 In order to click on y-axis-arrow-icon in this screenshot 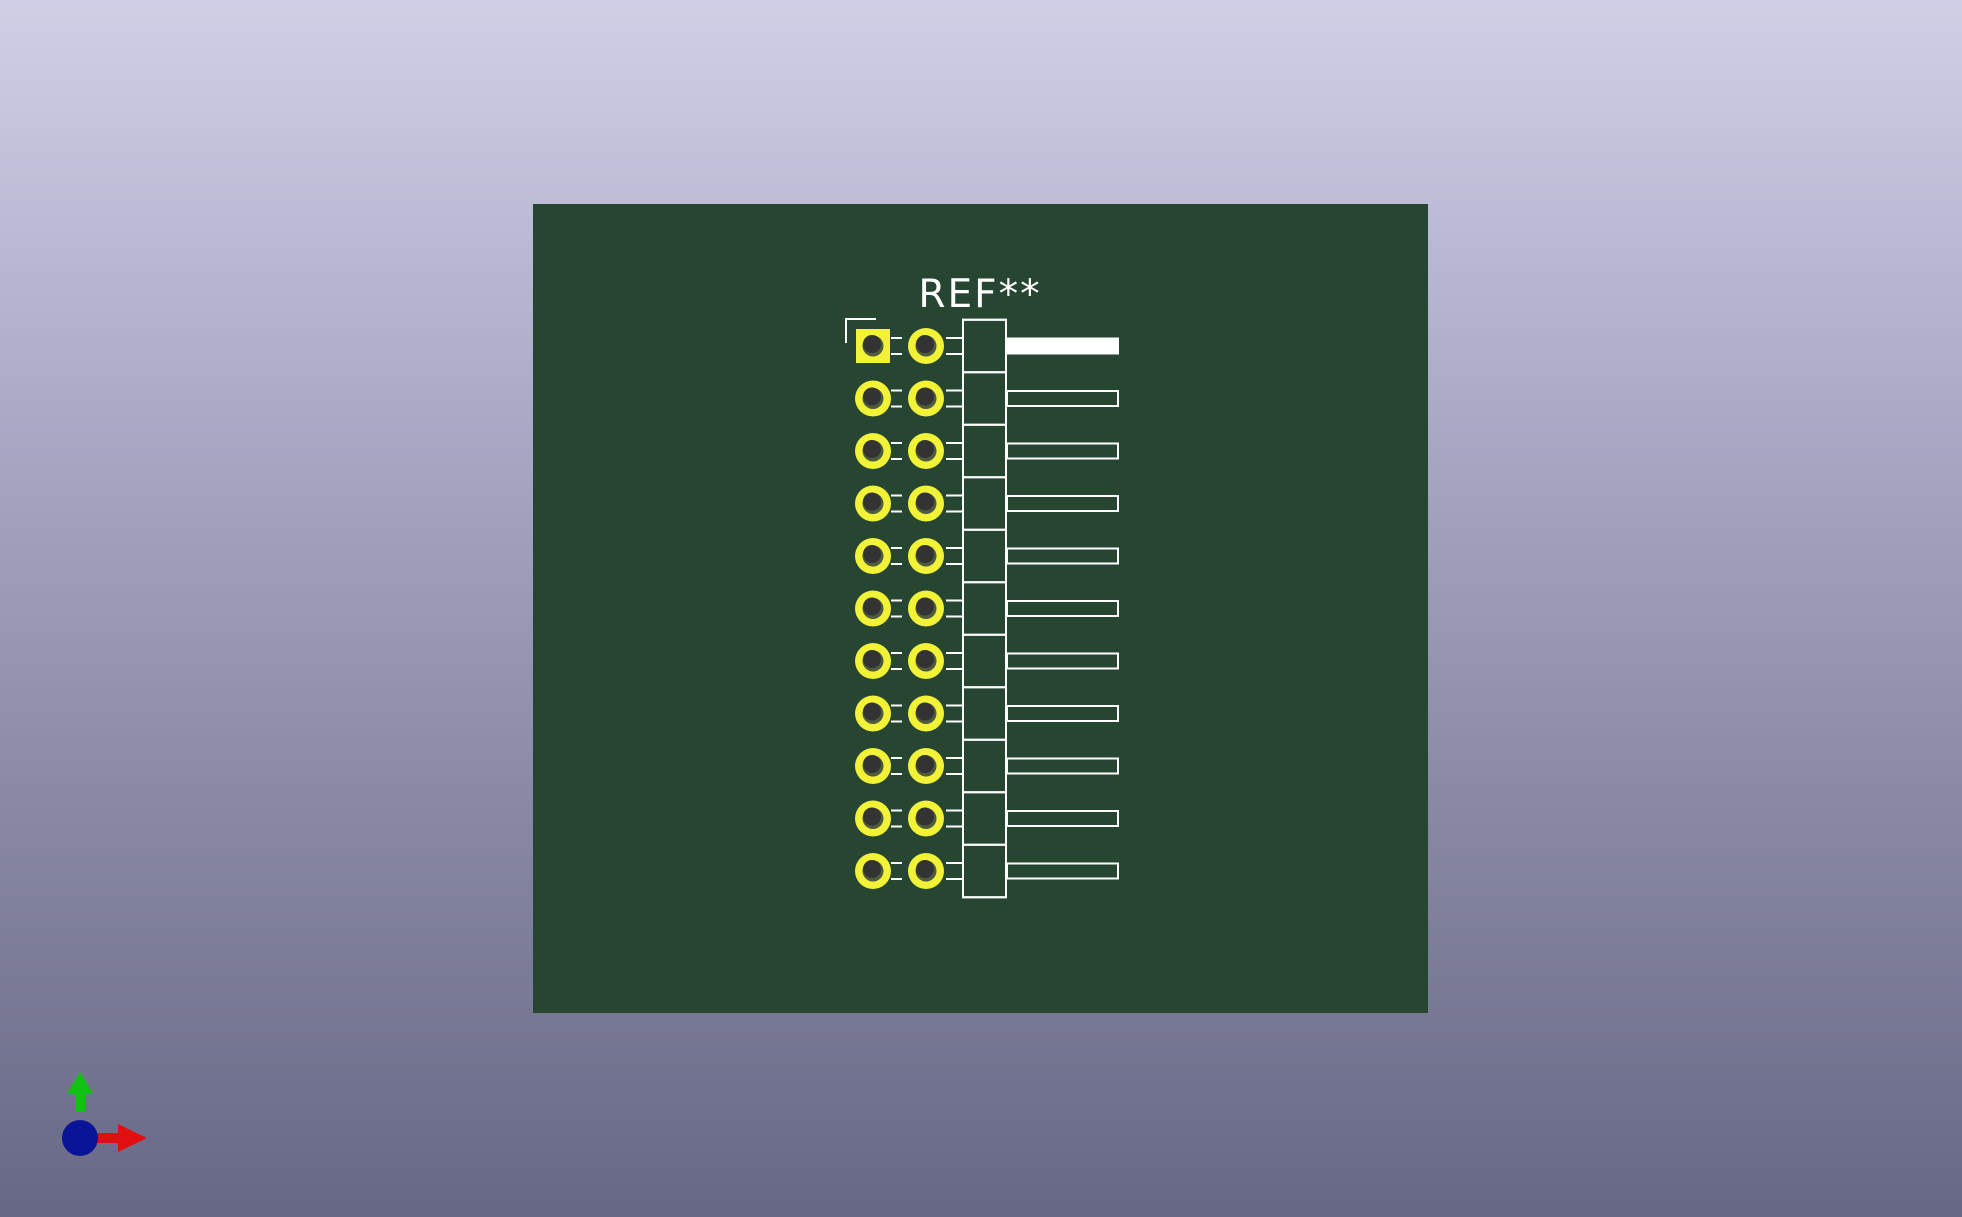, I will do `click(80, 1083)`.